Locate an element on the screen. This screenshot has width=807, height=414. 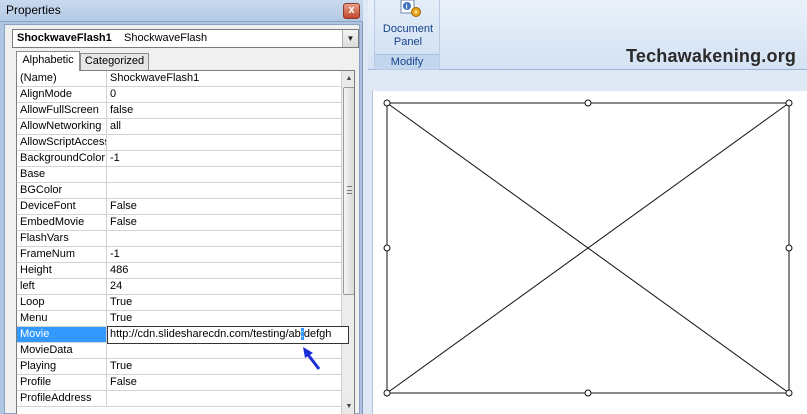
grip-icon is located at coordinates (349, 190).